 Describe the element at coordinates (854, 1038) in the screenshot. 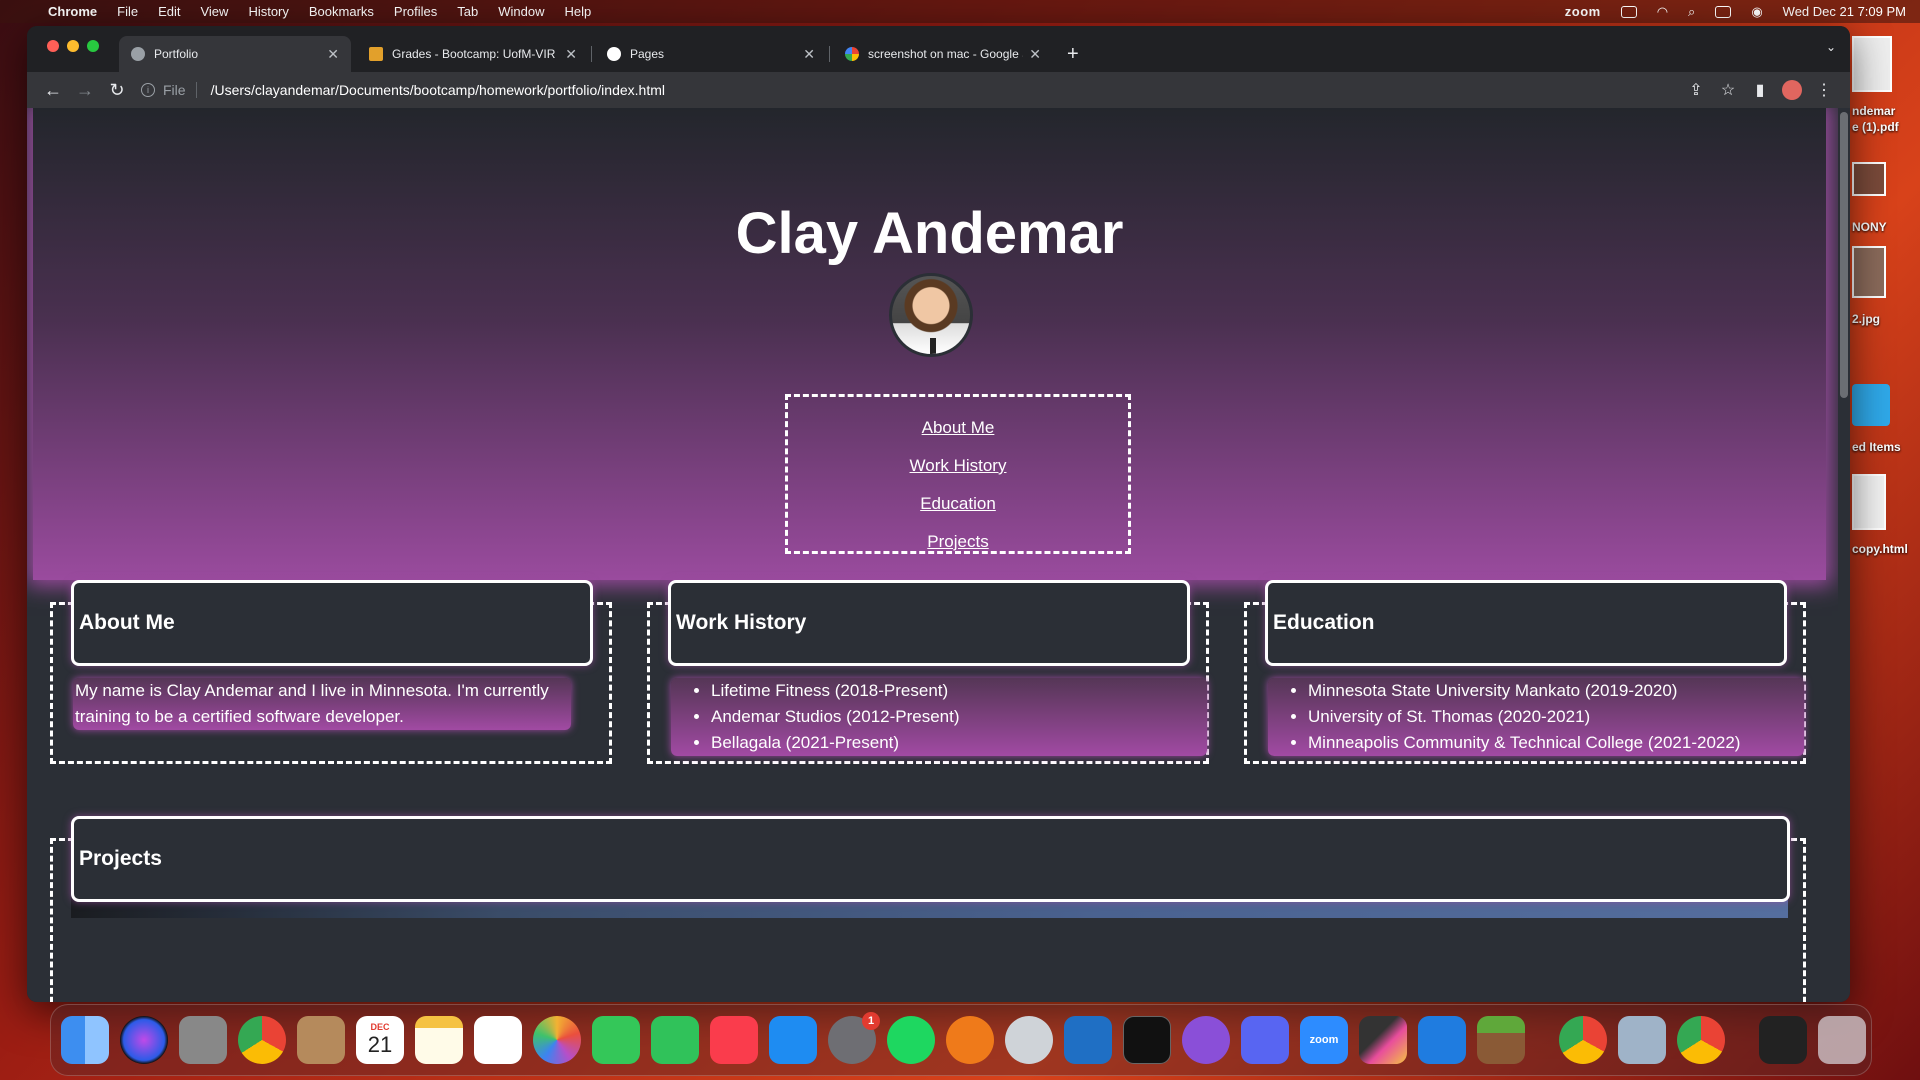

I see `system-settings-icon: 1` at that location.